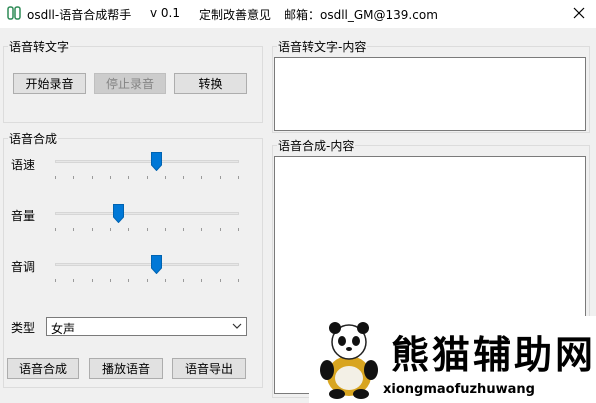 The image size is (596, 403). I want to click on synthesize-button: 语音合成, so click(43, 368).